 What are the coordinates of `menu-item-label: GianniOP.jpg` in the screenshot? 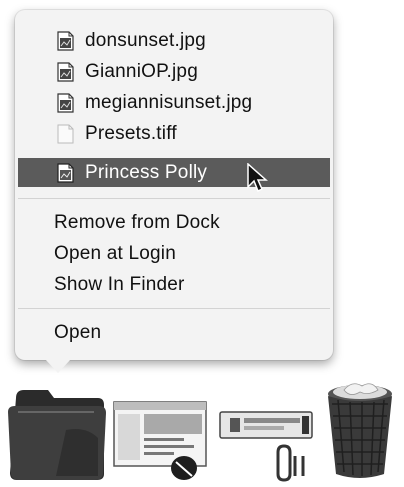 It's located at (141, 71).